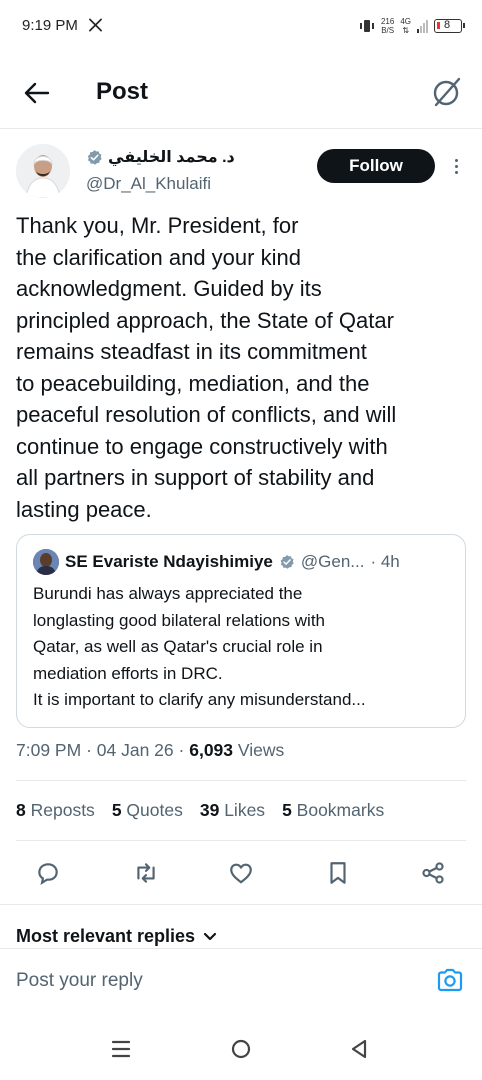 The image size is (482, 1080). What do you see at coordinates (171, 157) in the screenshot?
I see `author-name: د. محمد الخليفي` at bounding box center [171, 157].